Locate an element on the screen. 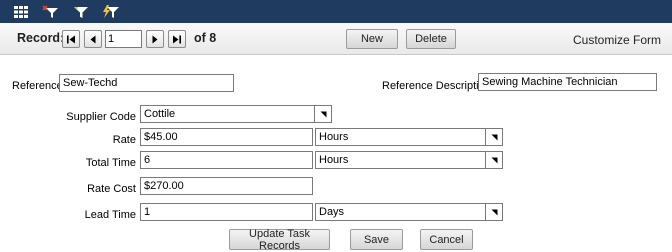  supplier-code-value: Cottile is located at coordinates (160, 114).